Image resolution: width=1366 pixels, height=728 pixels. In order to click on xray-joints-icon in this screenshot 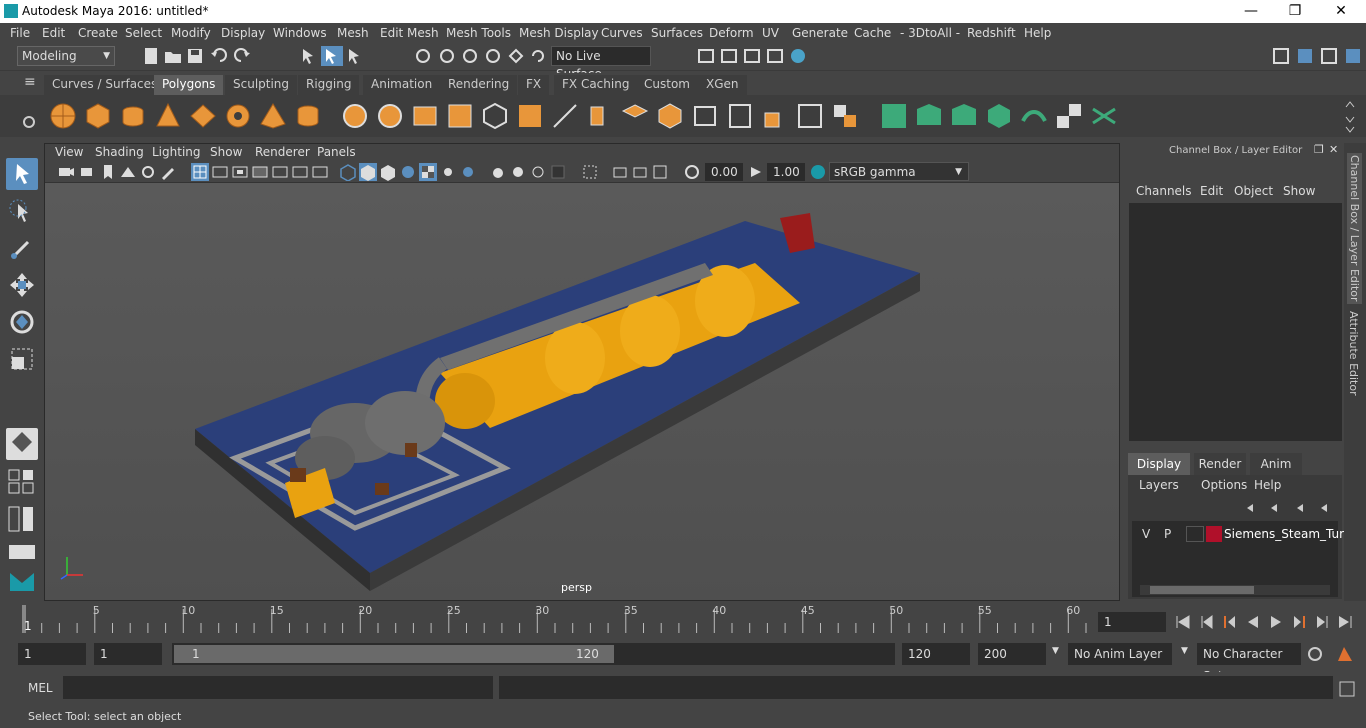, I will do `click(620, 172)`.